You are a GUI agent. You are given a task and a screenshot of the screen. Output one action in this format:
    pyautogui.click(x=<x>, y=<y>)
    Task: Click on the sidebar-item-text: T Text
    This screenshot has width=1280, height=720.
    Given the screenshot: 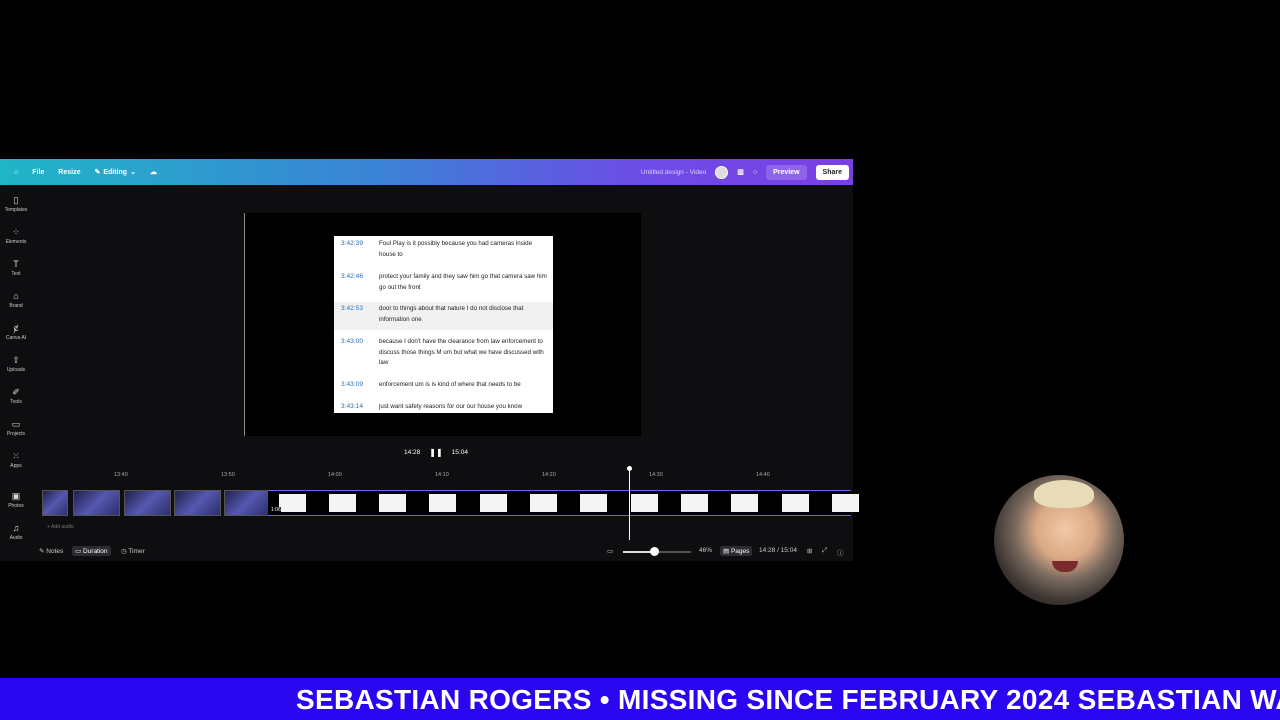 What is the action you would take?
    pyautogui.click(x=16, y=268)
    